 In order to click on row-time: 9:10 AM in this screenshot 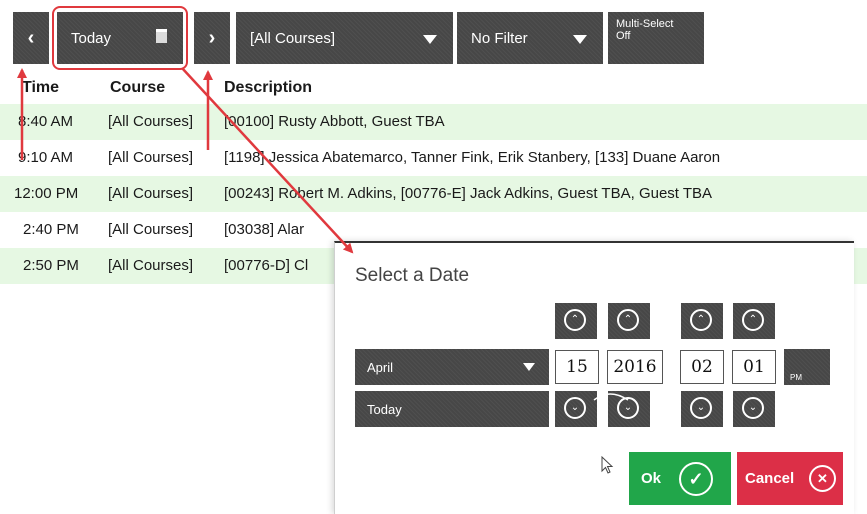, I will do `click(46, 157)`.